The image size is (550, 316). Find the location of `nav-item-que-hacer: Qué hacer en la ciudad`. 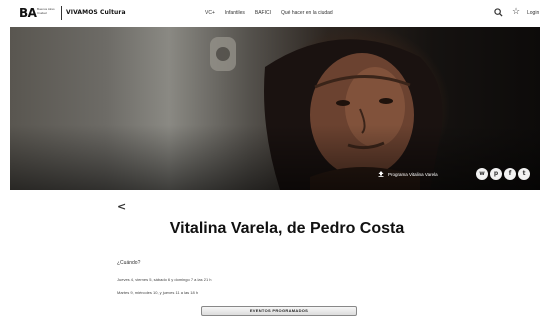

nav-item-que-hacer: Qué hacer en la ciudad is located at coordinates (307, 13).